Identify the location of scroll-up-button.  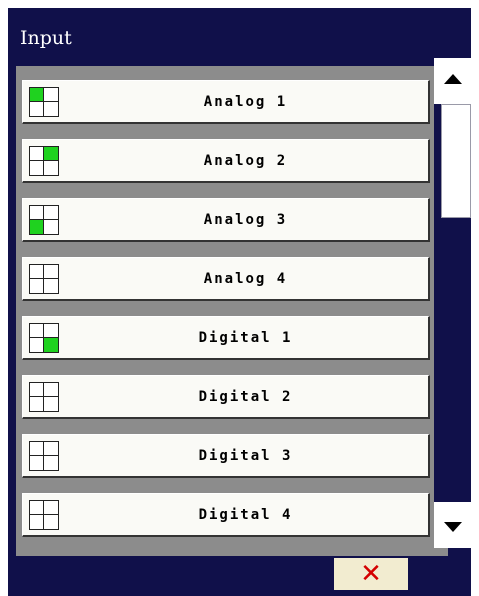
(452, 81).